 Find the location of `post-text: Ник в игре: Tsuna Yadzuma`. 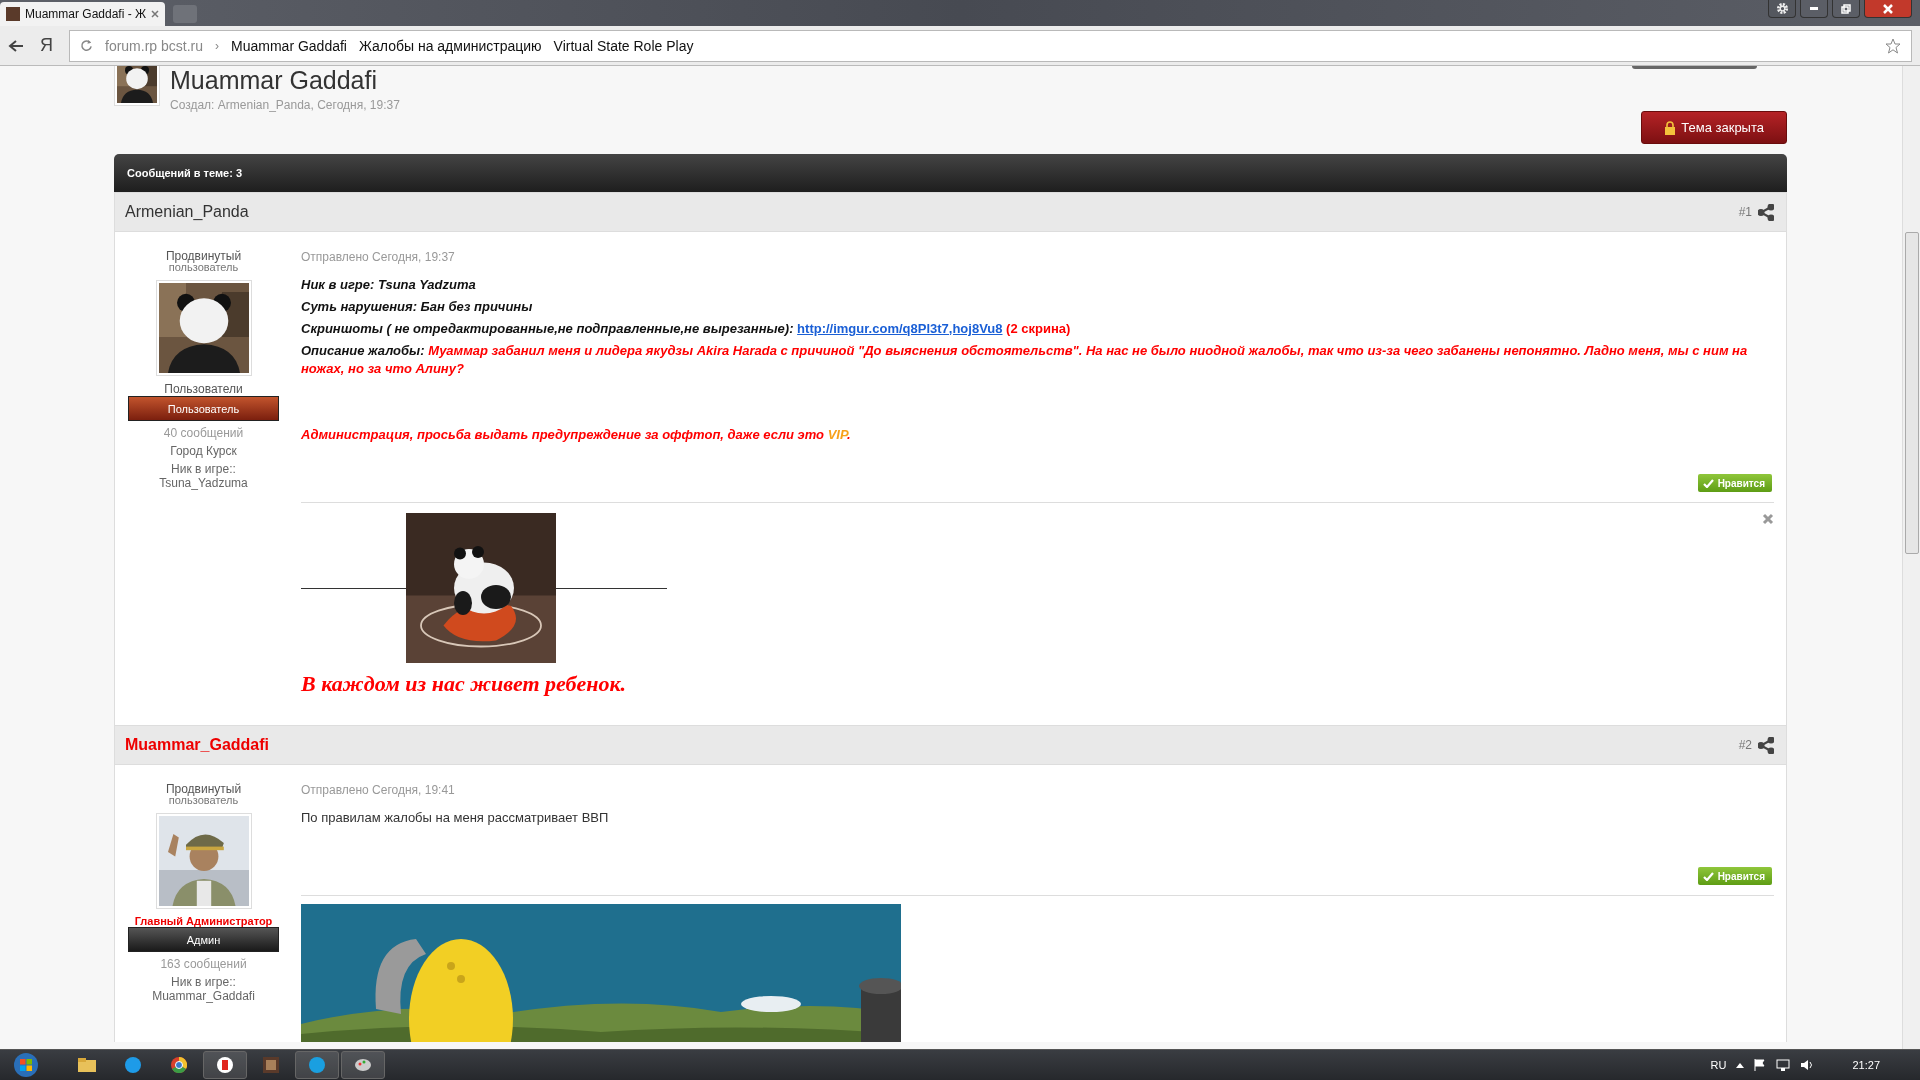

post-text: Ник в игре: Tsuna Yadzuma is located at coordinates (389, 285).